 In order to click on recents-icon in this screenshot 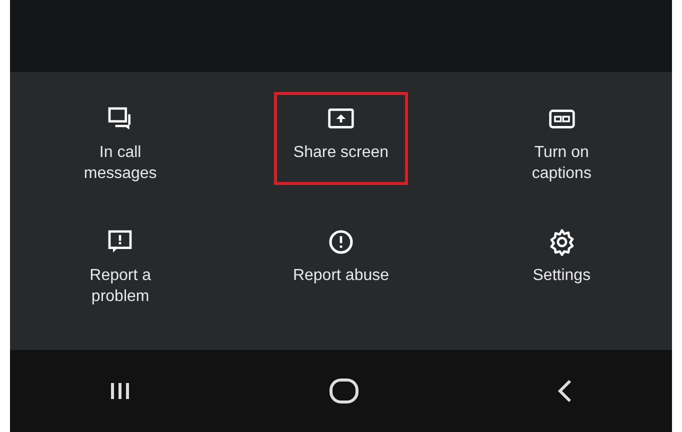, I will do `click(120, 391)`.